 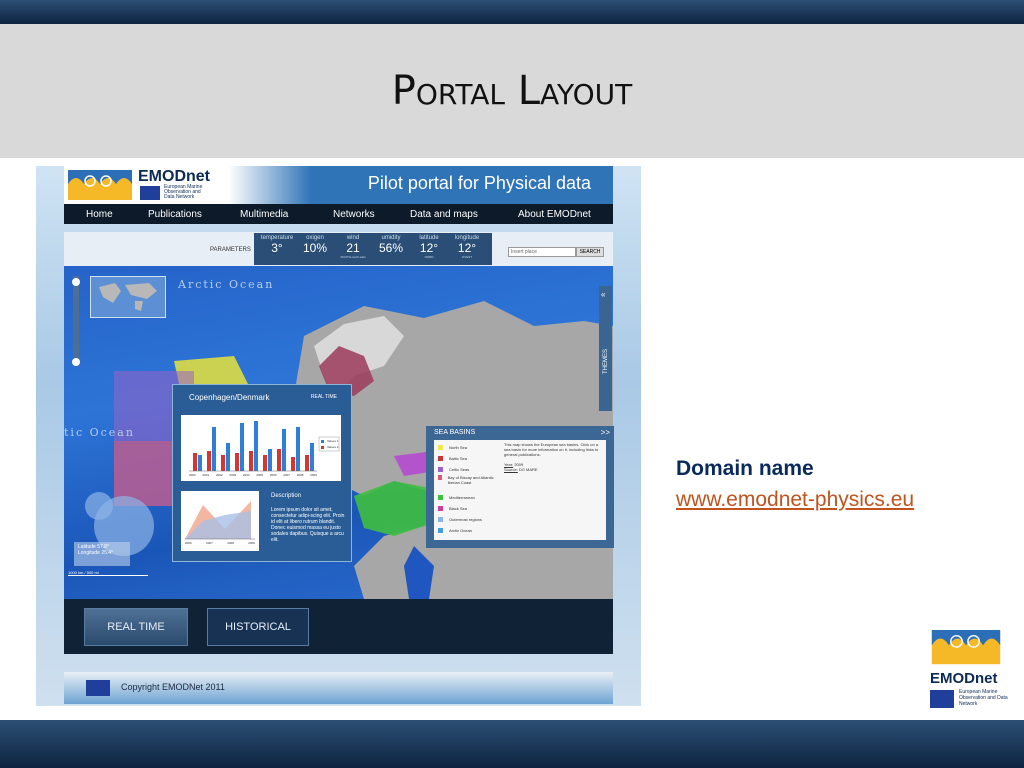 What do you see at coordinates (452, 447) in the screenshot?
I see `basin-item: North Sea` at bounding box center [452, 447].